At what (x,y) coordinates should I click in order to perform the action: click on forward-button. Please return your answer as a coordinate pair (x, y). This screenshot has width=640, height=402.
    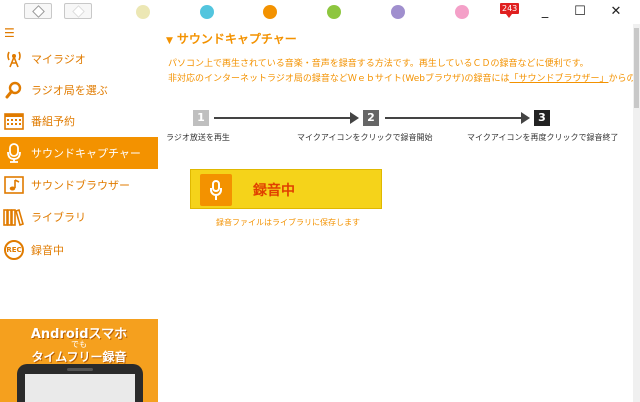
    Looking at the image, I should click on (78, 11).